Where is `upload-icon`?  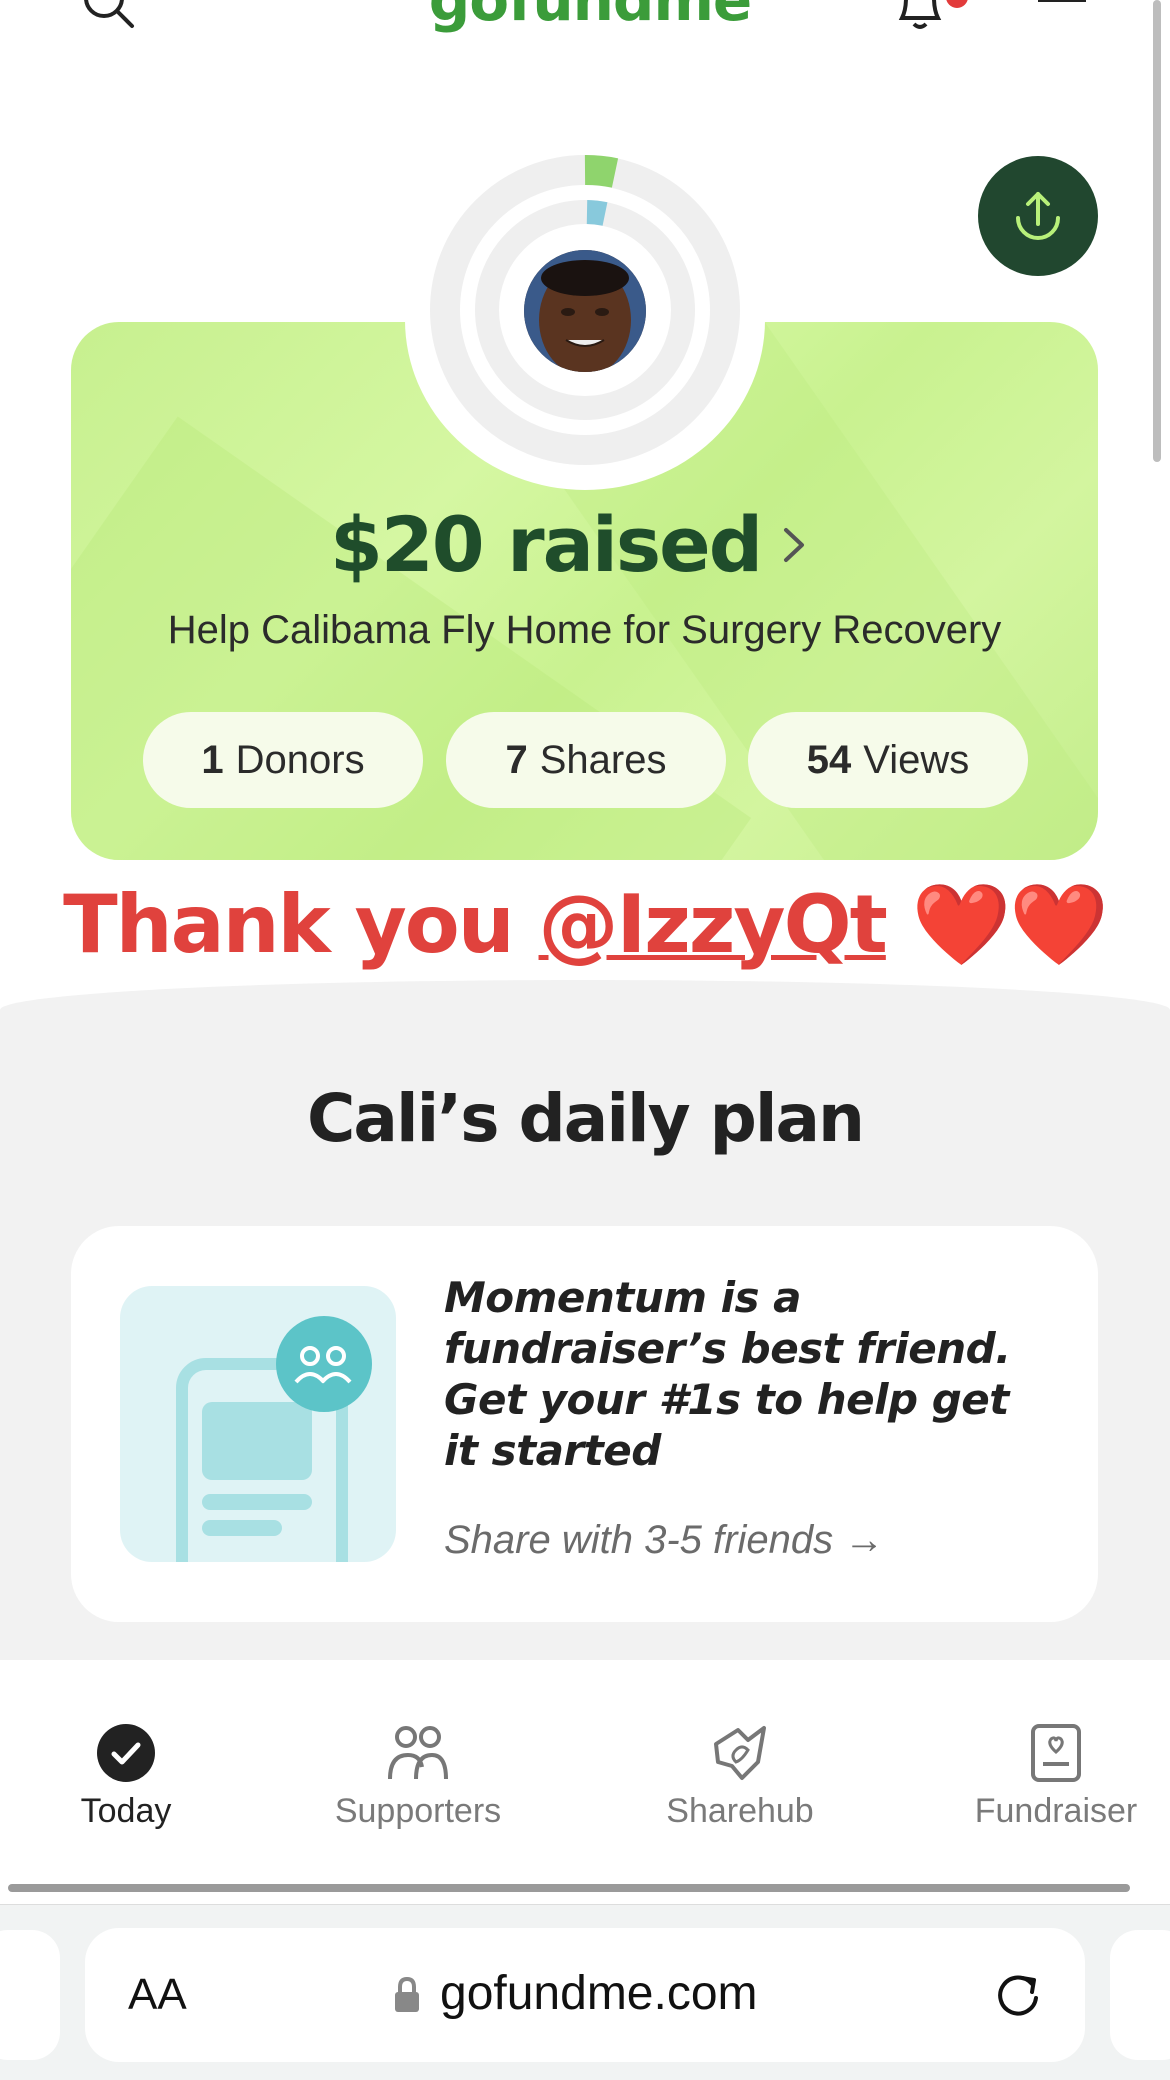 upload-icon is located at coordinates (1038, 216).